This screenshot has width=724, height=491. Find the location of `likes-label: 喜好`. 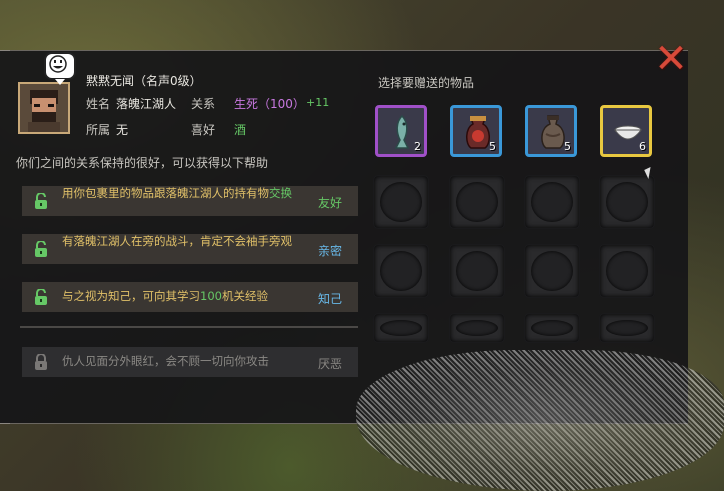

likes-label: 喜好 is located at coordinates (203, 130).